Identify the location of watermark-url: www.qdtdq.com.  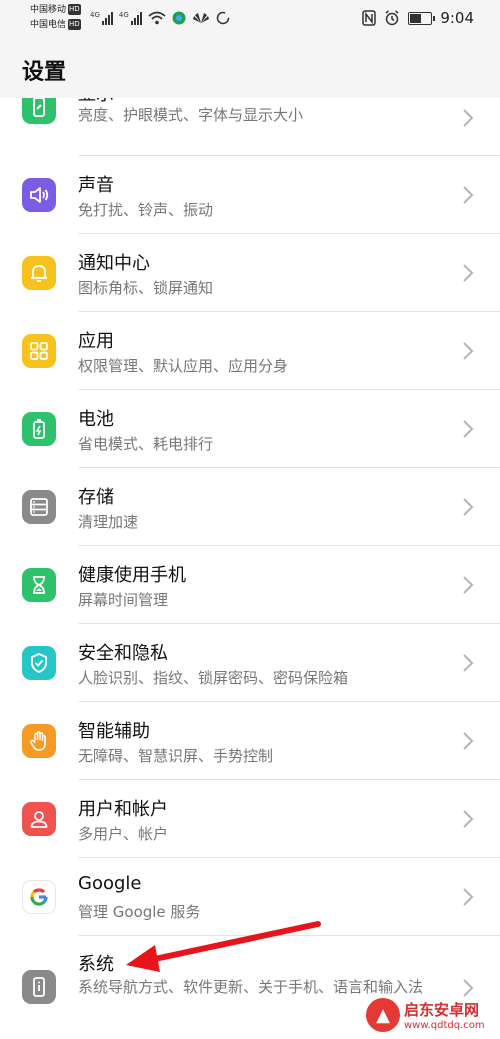
(444, 1025).